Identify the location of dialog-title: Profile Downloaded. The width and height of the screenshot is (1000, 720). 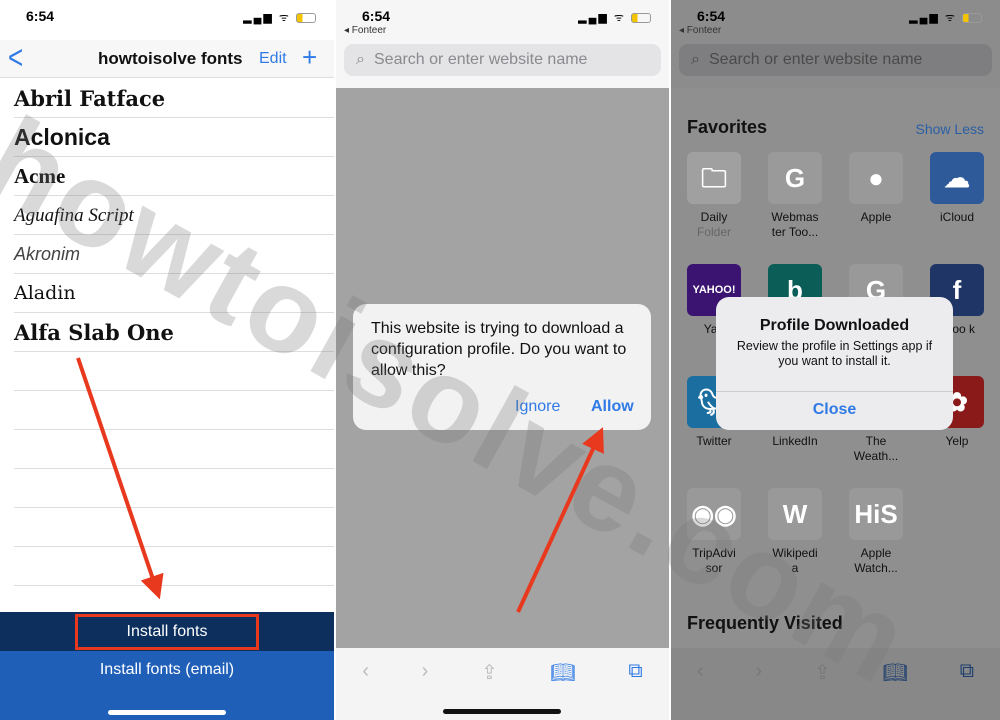
(834, 325).